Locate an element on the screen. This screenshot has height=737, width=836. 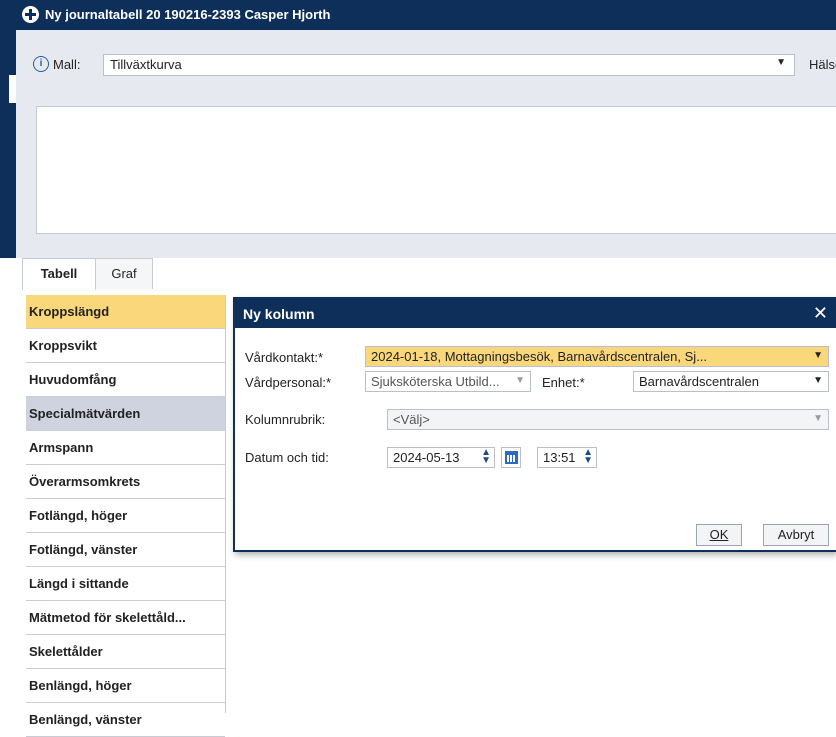
info-icon: i is located at coordinates (41, 64).